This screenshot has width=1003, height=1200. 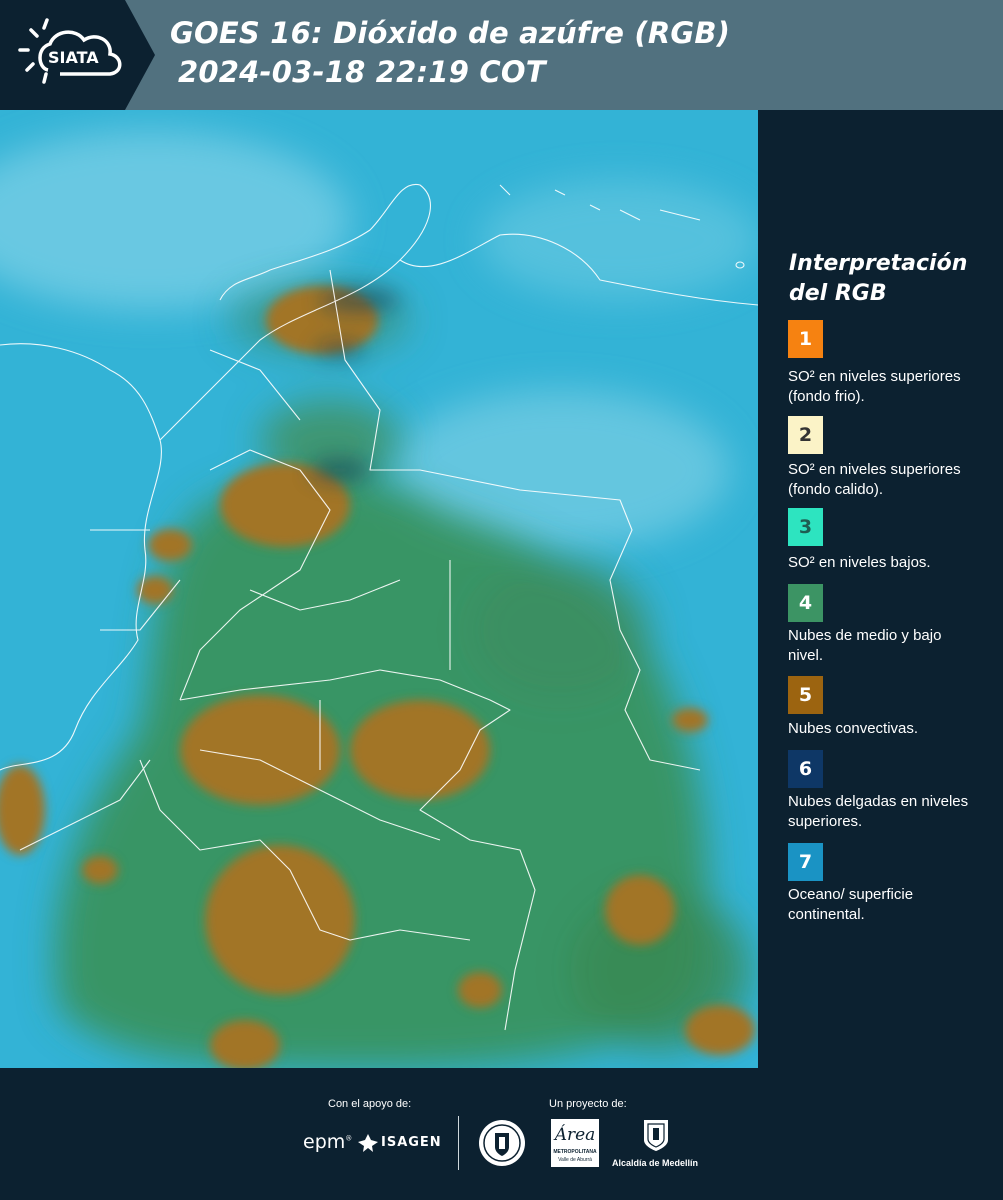 What do you see at coordinates (878, 811) in the screenshot?
I see `legend-text-6: Nubes delgadas en niveles superiores.` at bounding box center [878, 811].